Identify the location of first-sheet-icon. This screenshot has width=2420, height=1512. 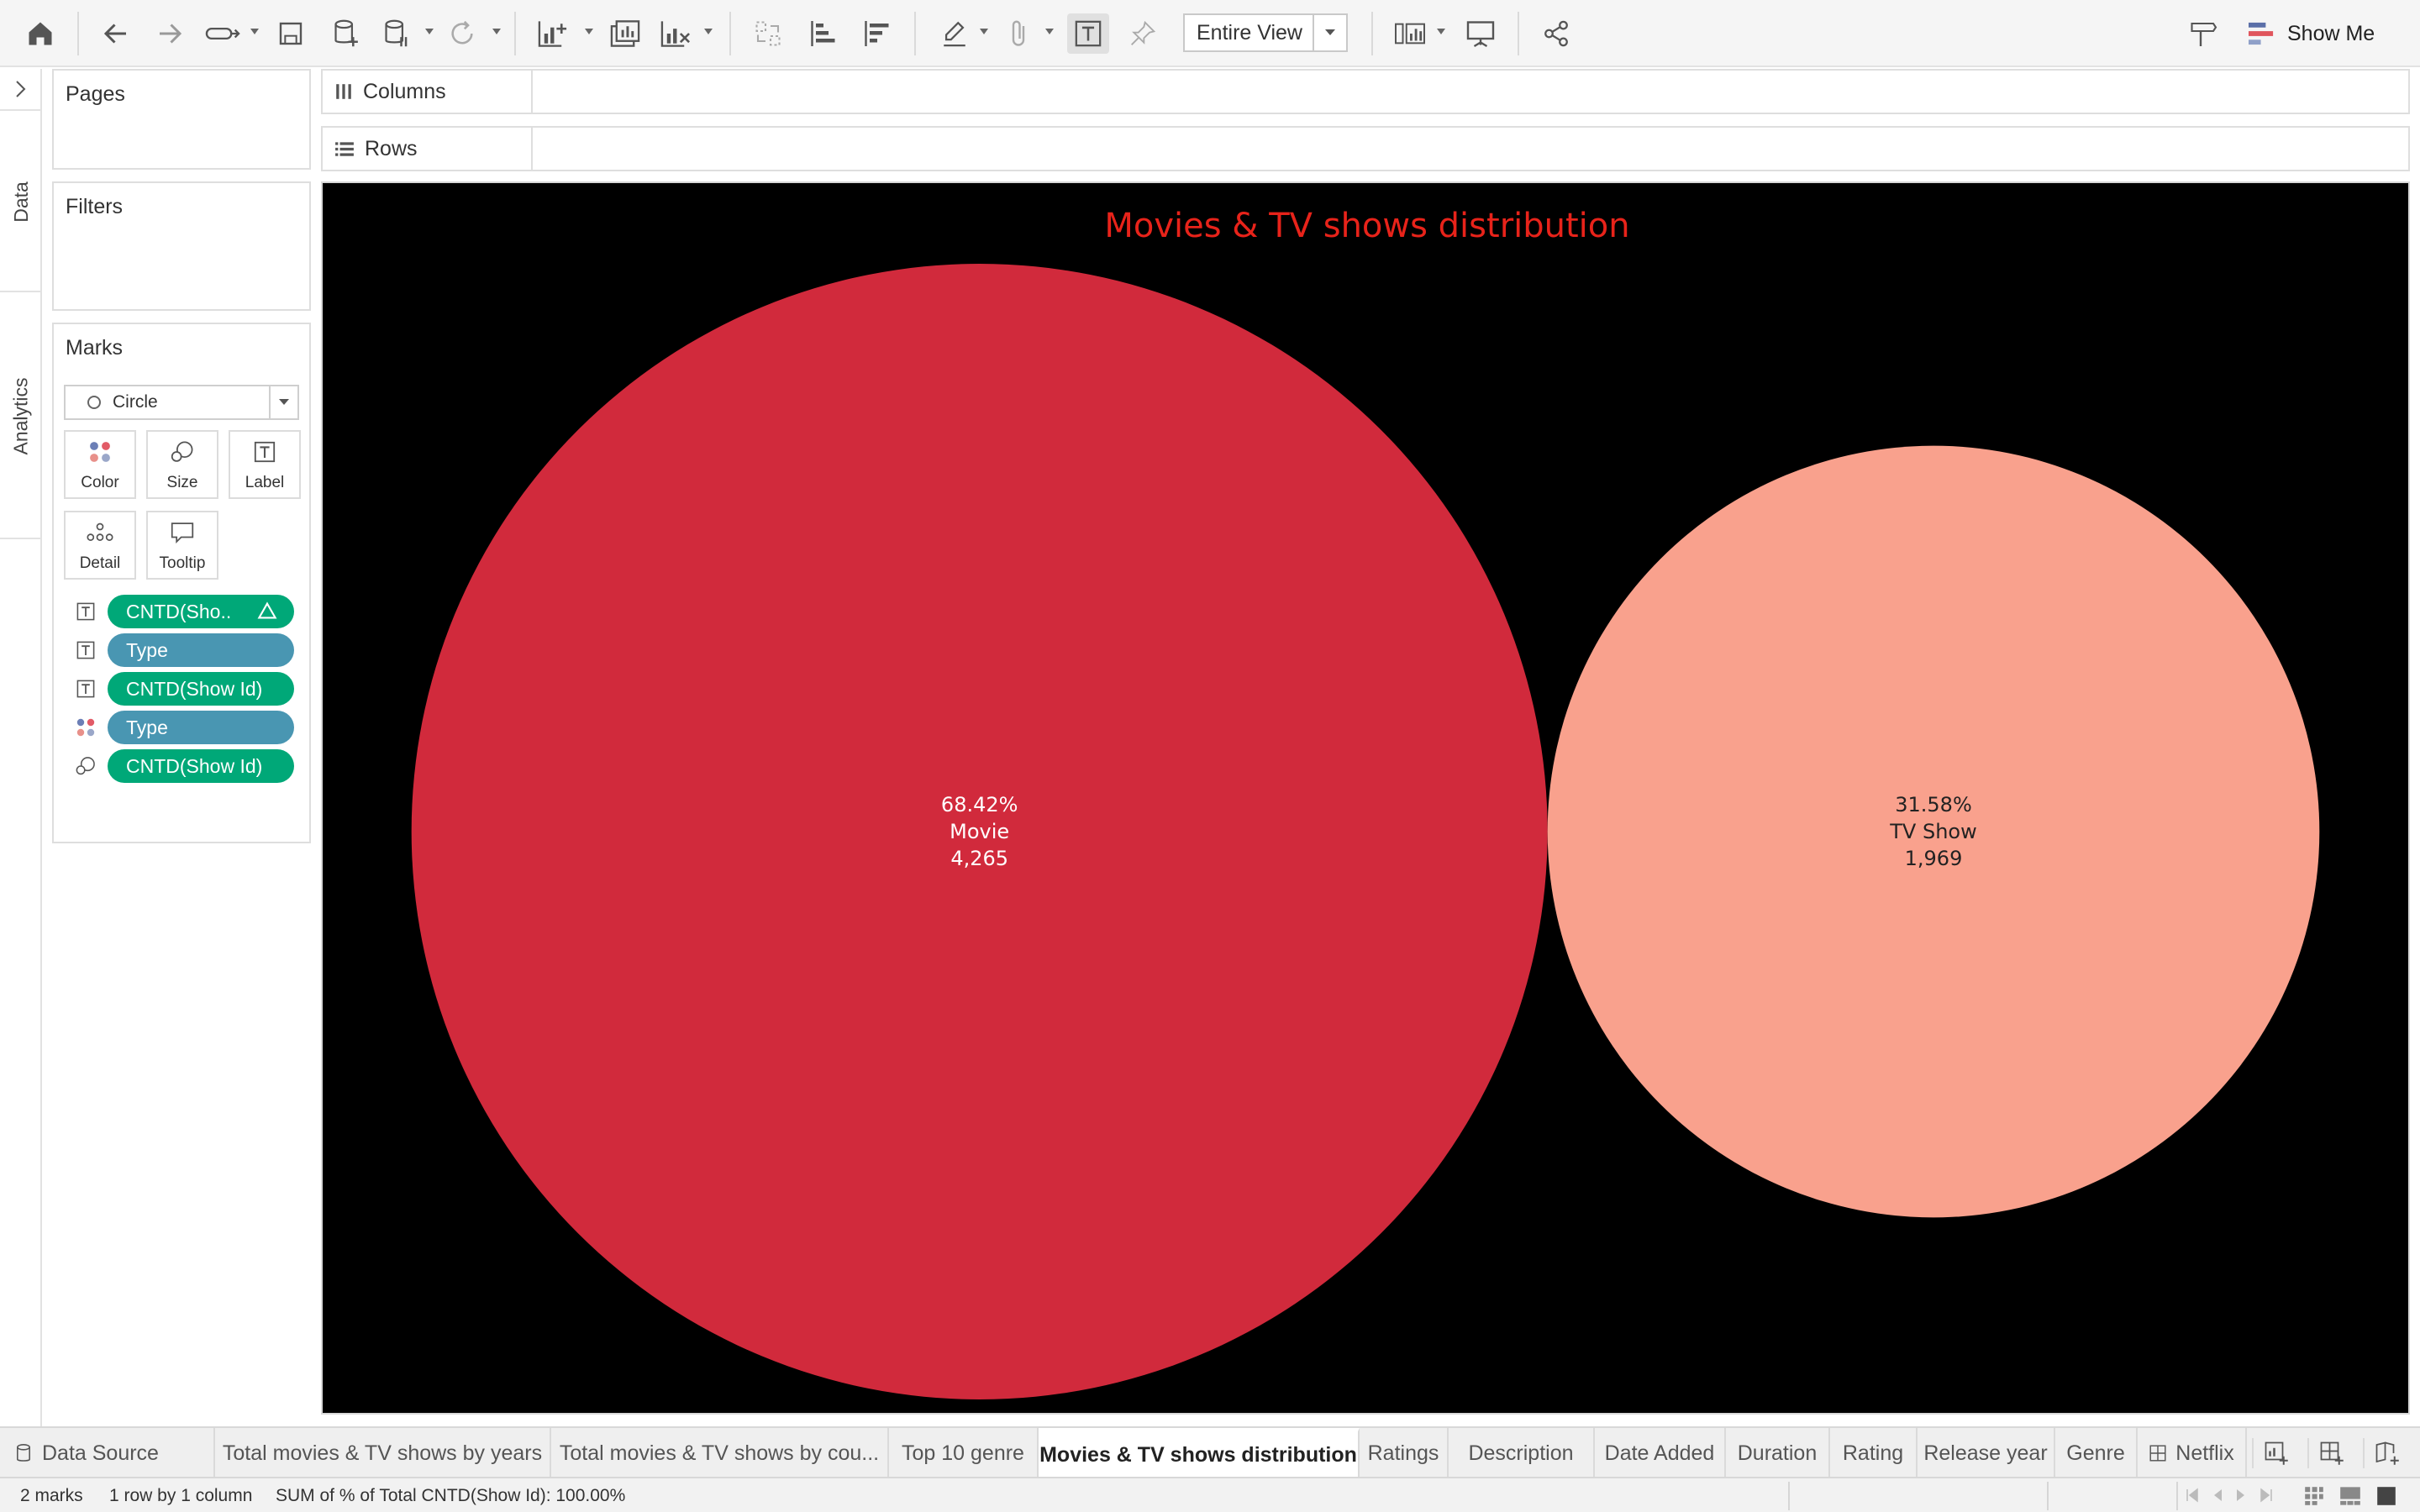
(2192, 1495).